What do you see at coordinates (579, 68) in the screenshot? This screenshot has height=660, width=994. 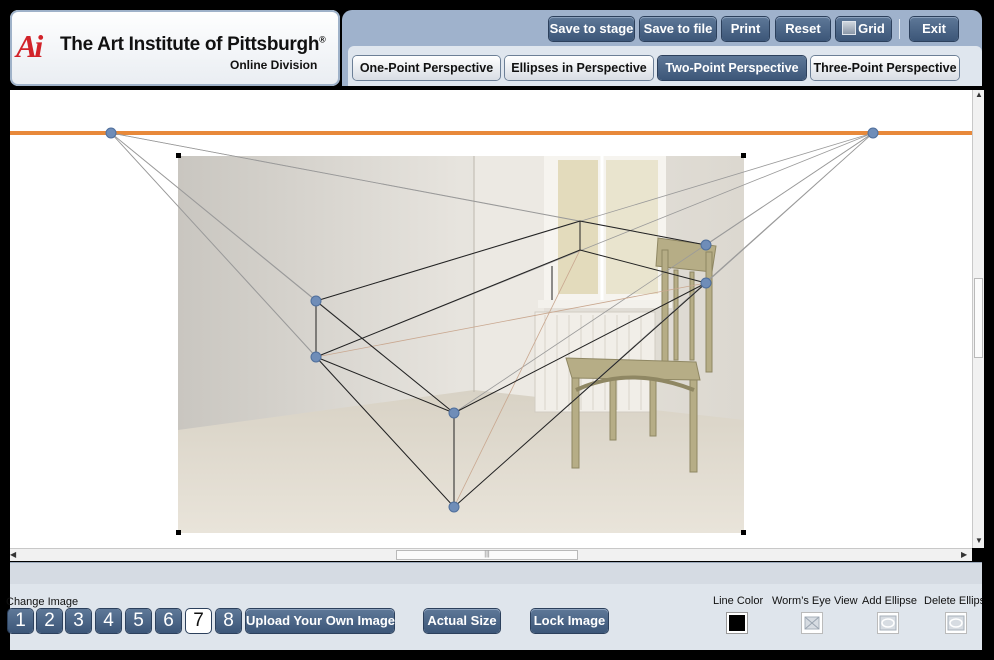 I see `tab-ellipses: Ellipses in Perspective` at bounding box center [579, 68].